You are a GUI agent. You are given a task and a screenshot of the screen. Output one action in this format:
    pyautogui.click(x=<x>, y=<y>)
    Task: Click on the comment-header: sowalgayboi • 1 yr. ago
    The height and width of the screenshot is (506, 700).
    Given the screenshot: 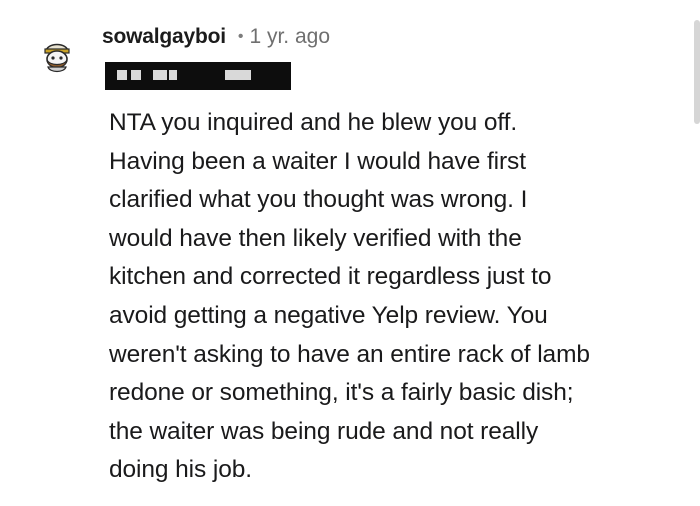 What is the action you would take?
    pyautogui.click(x=216, y=37)
    